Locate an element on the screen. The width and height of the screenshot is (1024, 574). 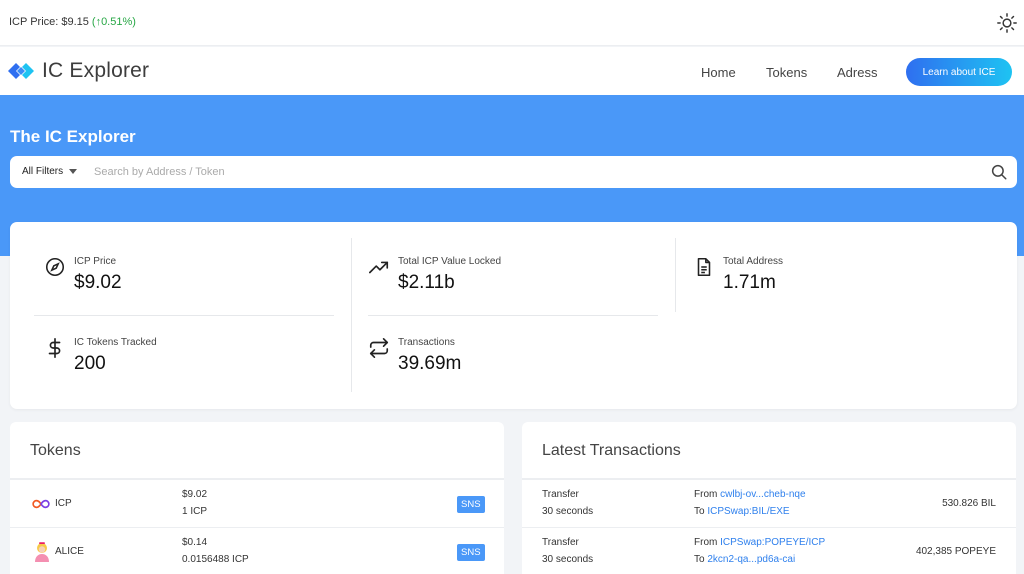
token-row: ALICE $0.14 0.0156488 ICP SNS is located at coordinates (257, 550).